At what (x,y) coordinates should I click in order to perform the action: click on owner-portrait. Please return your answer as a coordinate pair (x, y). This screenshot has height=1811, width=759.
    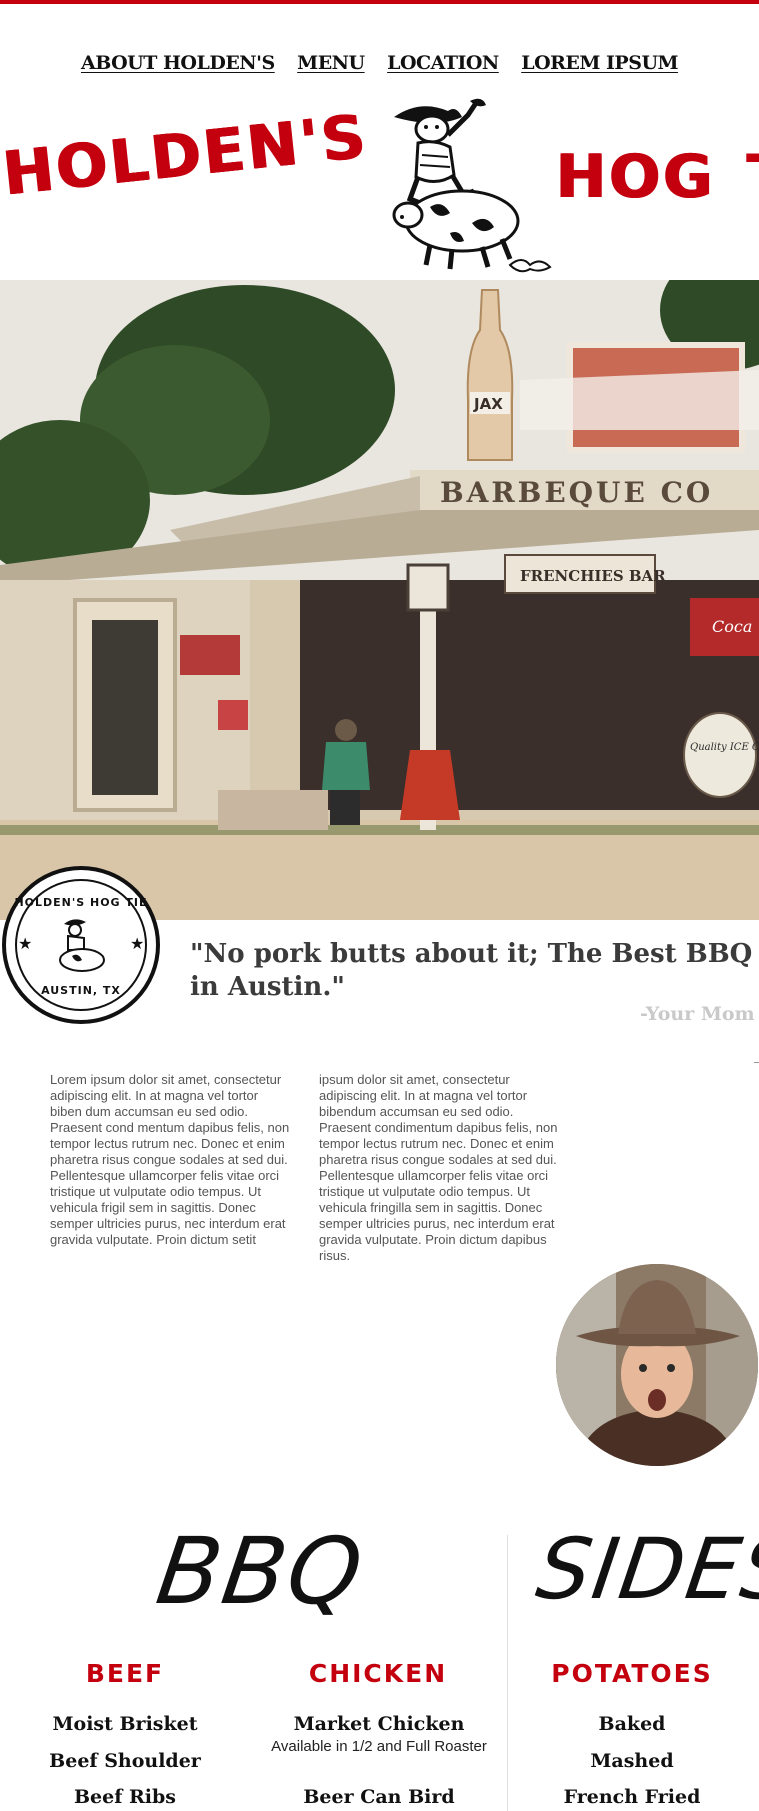
    Looking at the image, I should click on (657, 1365).